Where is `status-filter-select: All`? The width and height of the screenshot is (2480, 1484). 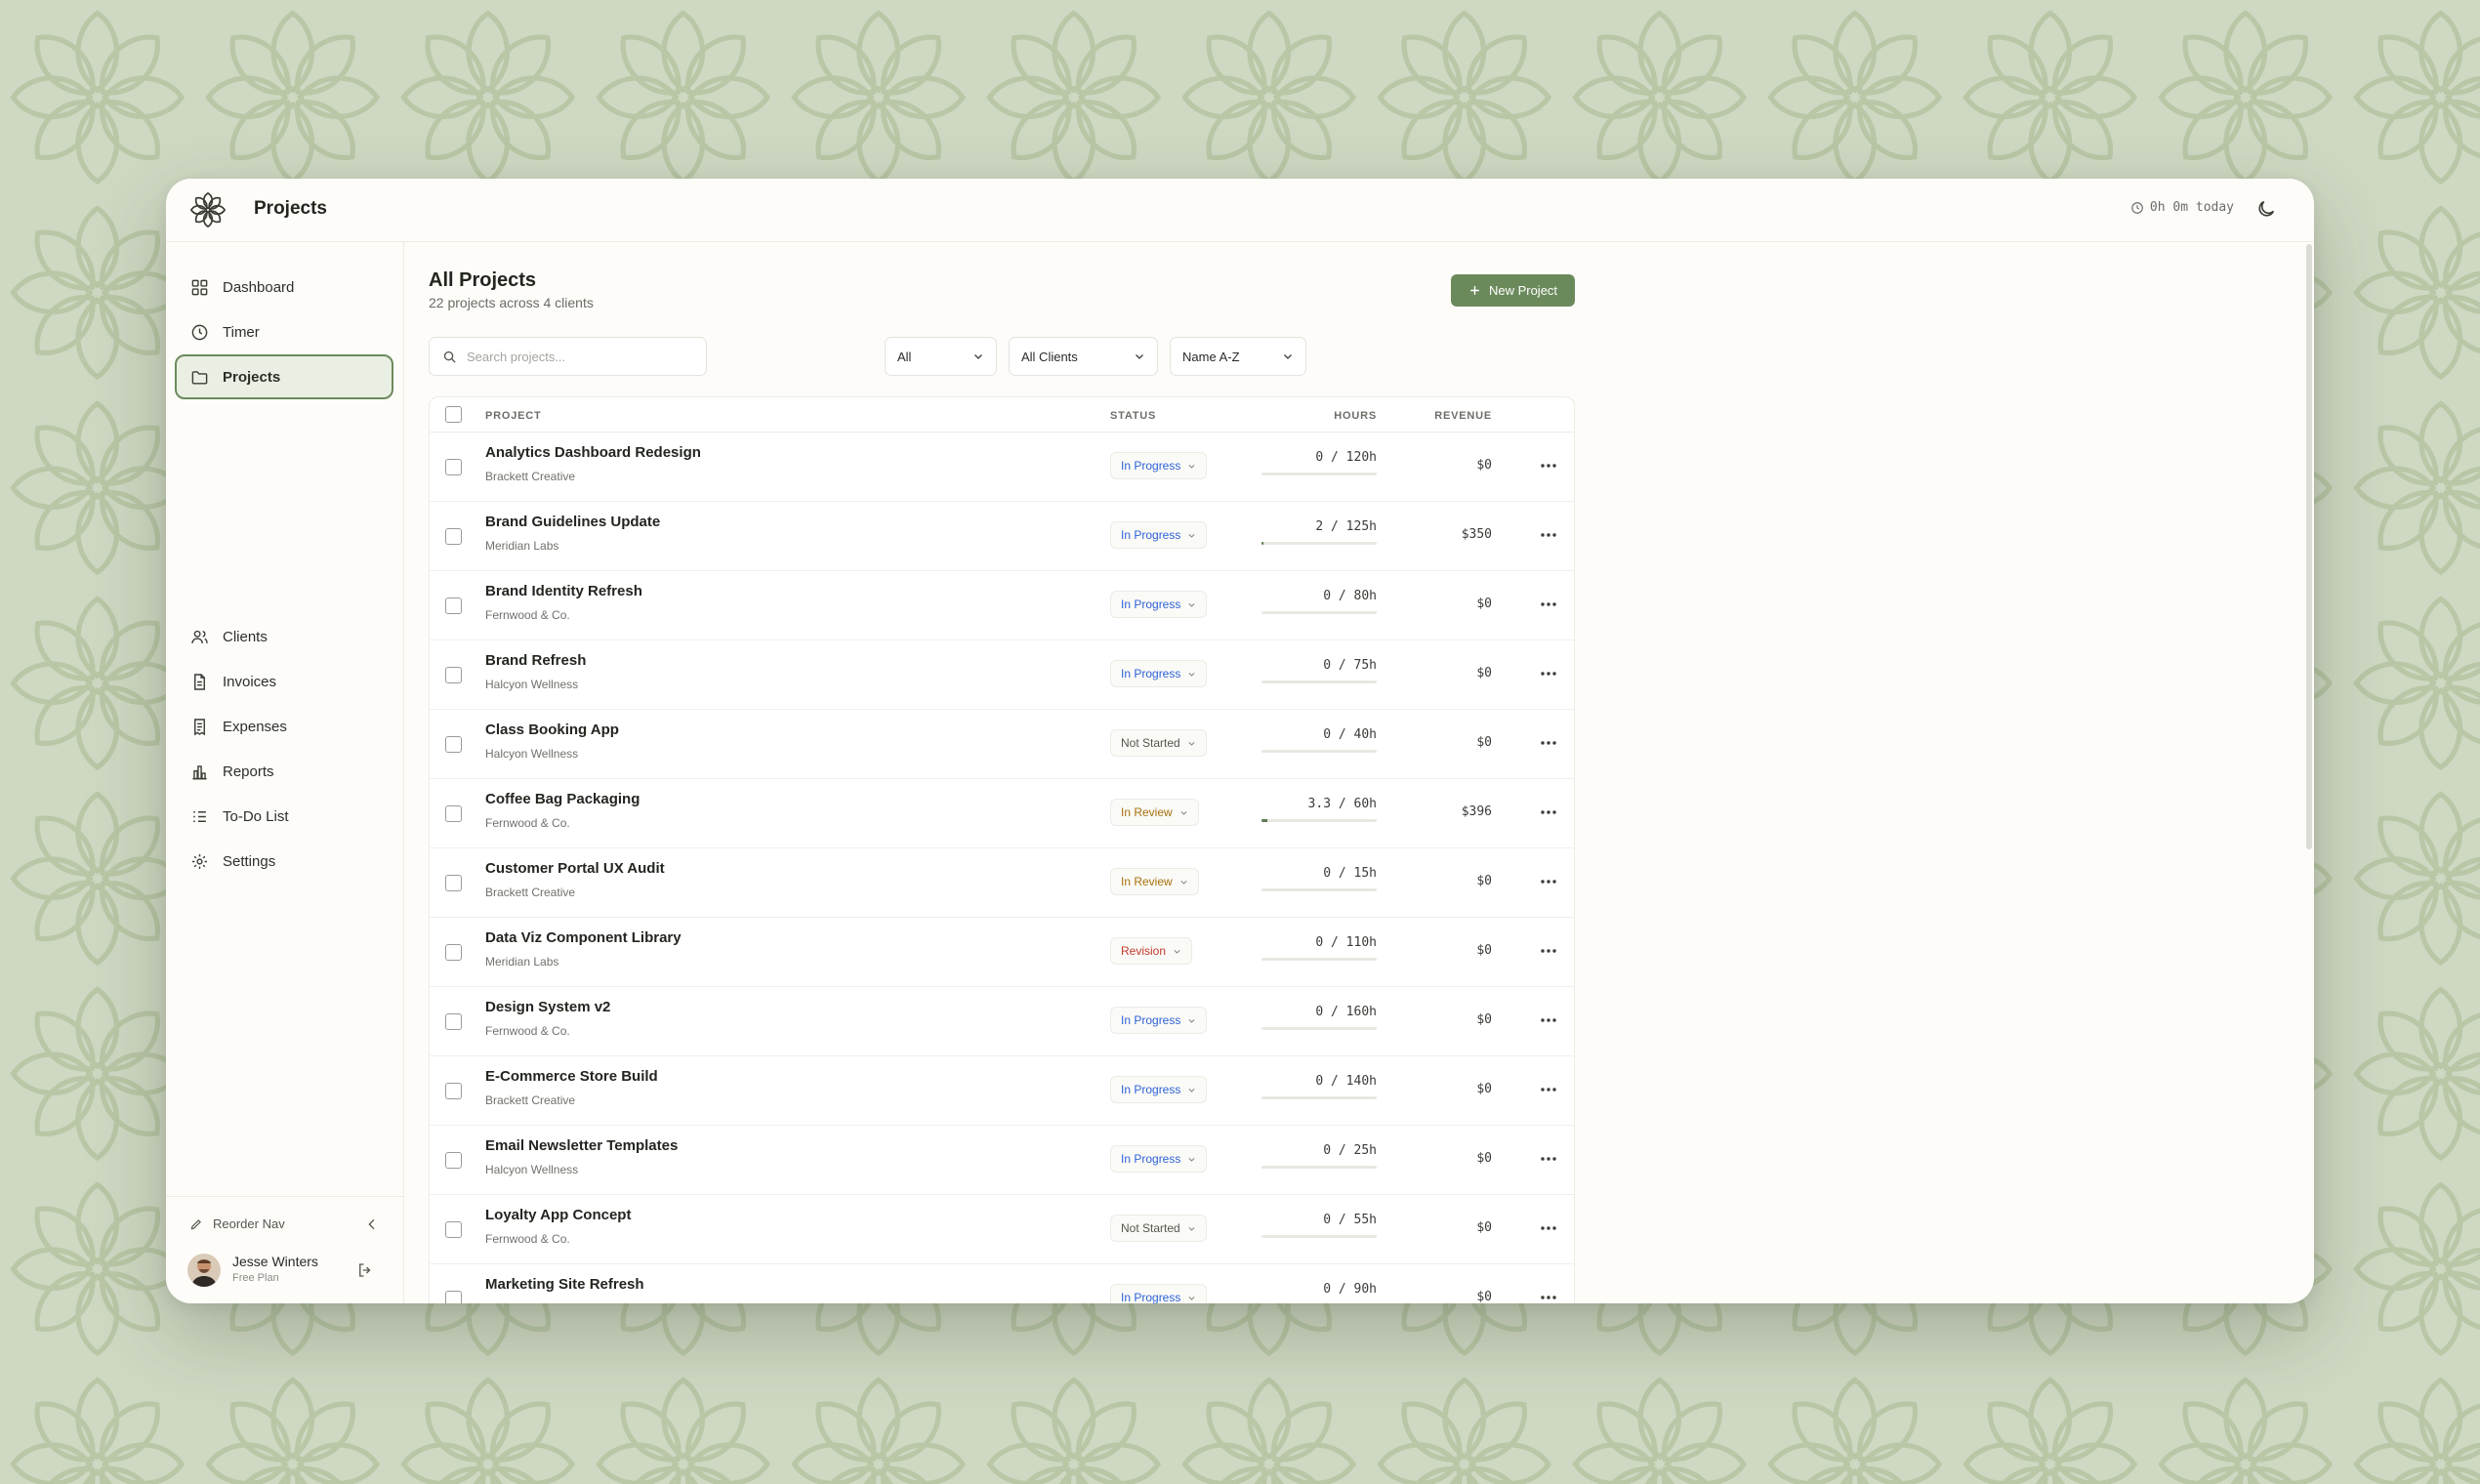 status-filter-select: All is located at coordinates (941, 357).